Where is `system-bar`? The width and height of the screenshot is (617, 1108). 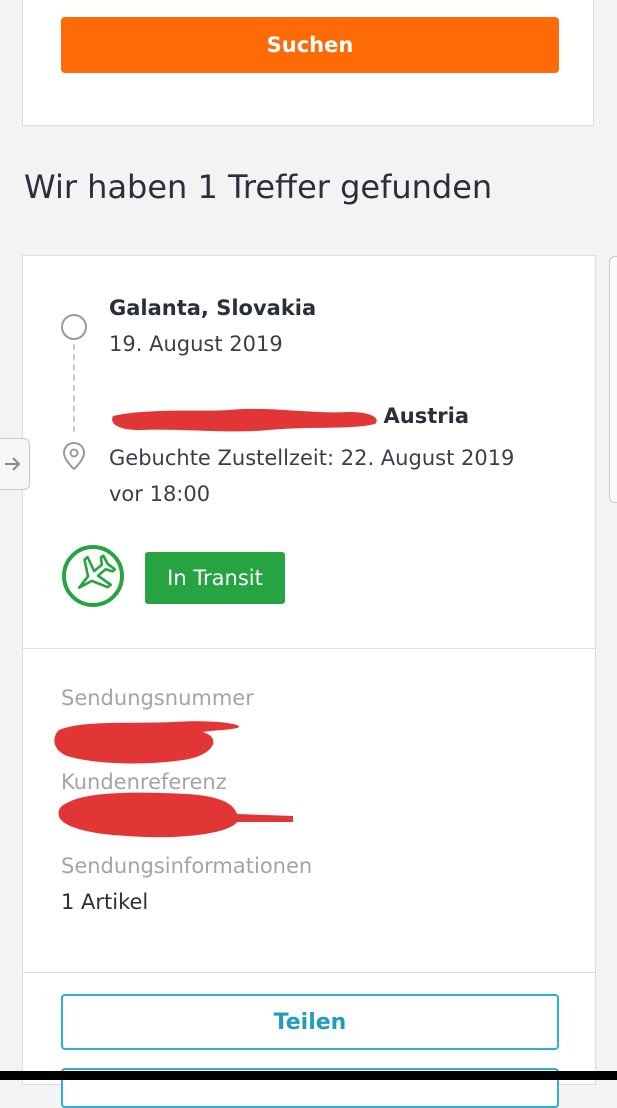 system-bar is located at coordinates (308, 1075).